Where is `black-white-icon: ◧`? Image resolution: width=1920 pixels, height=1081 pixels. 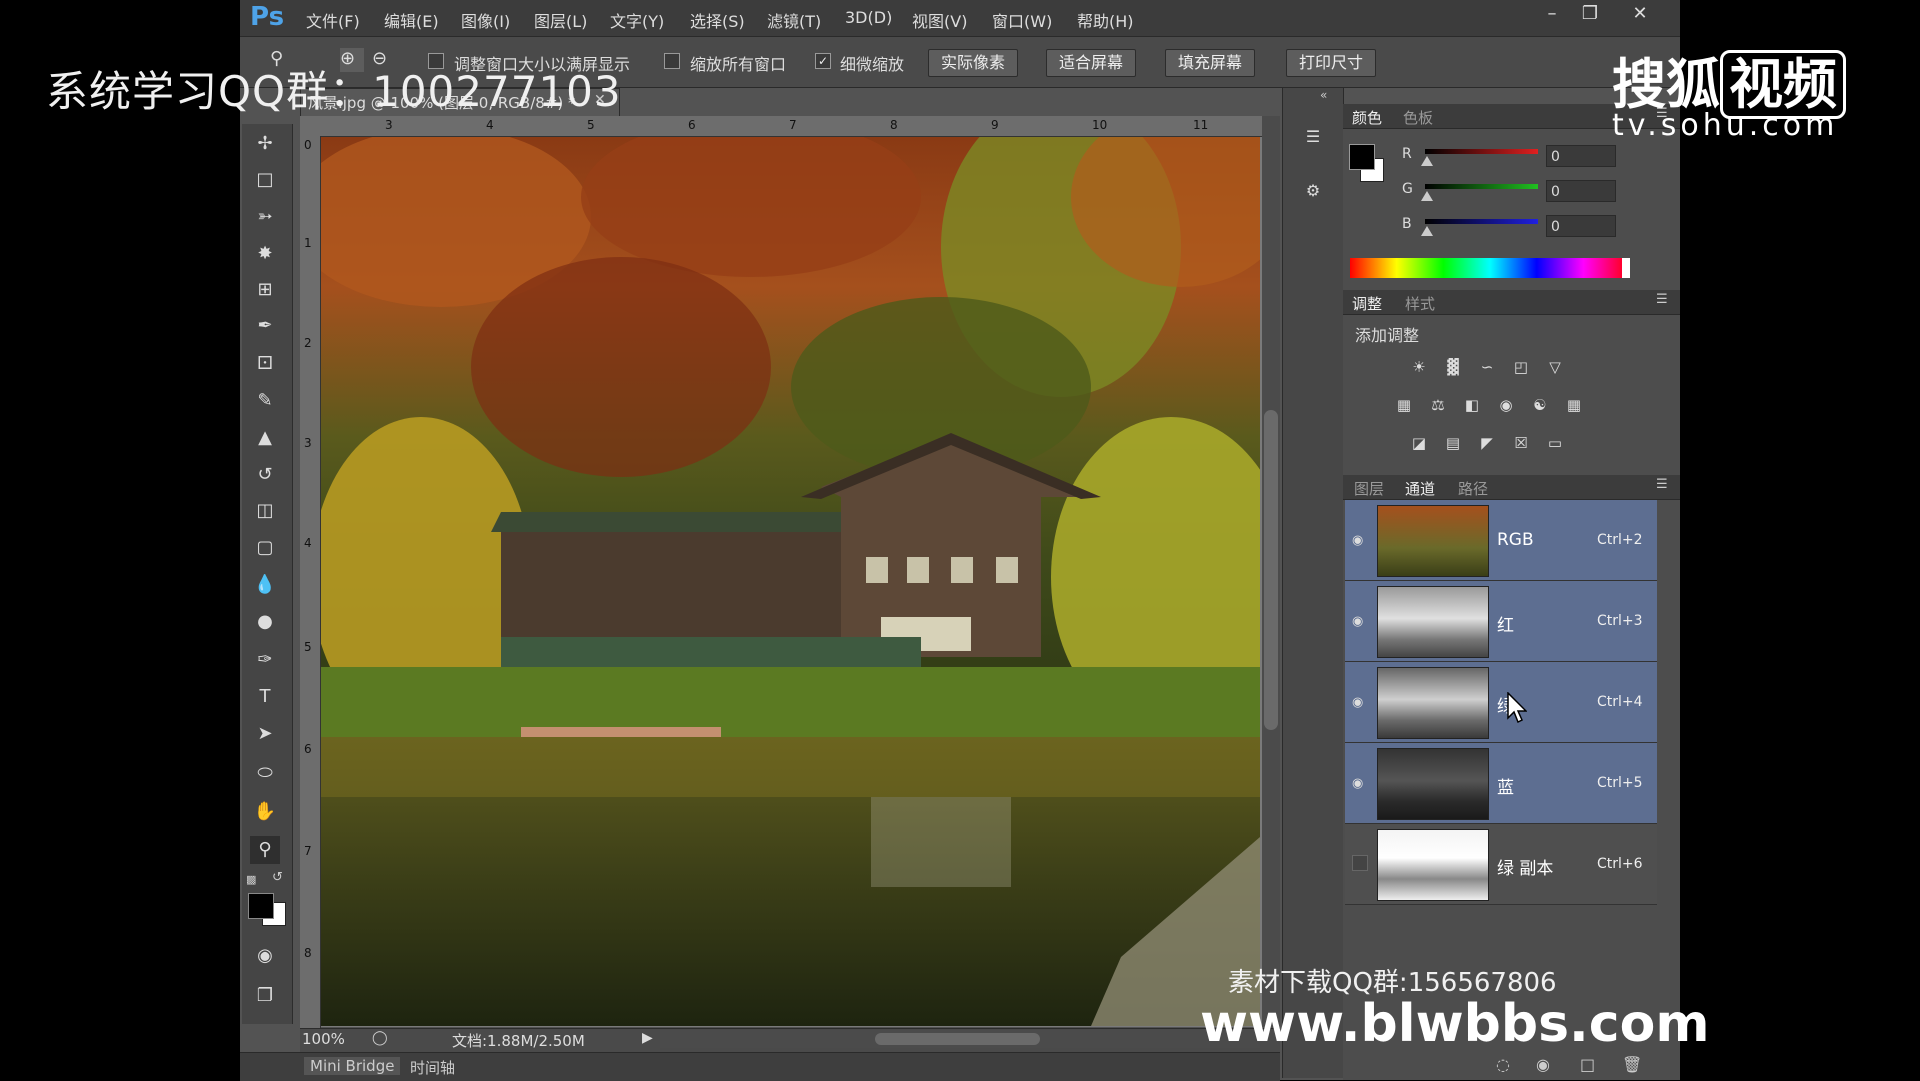 black-white-icon: ◧ is located at coordinates (1472, 405).